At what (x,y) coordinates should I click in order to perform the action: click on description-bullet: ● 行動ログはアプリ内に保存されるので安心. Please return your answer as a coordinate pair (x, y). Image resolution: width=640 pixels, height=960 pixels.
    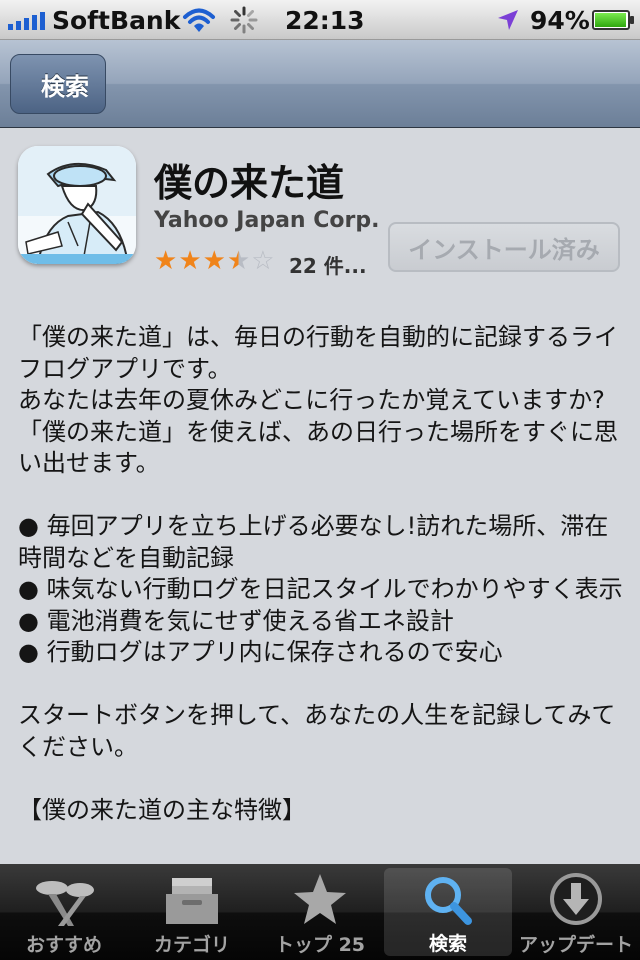
    Looking at the image, I should click on (260, 652).